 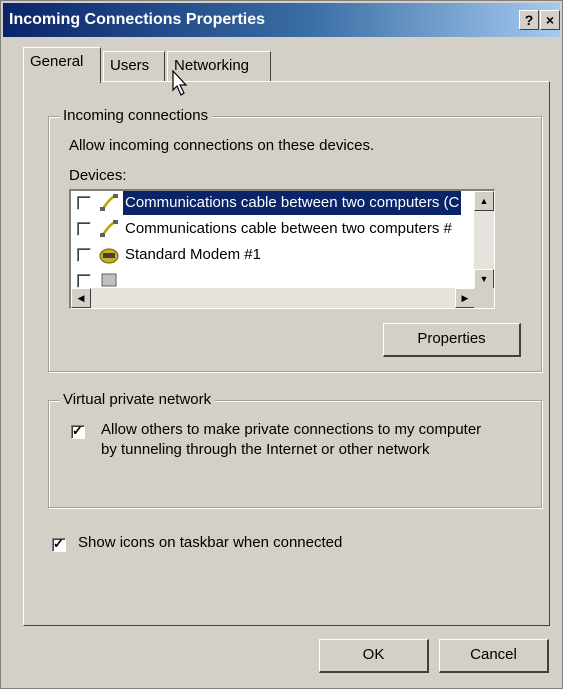 I want to click on window-title: Incoming Connections Properties, so click(x=137, y=19).